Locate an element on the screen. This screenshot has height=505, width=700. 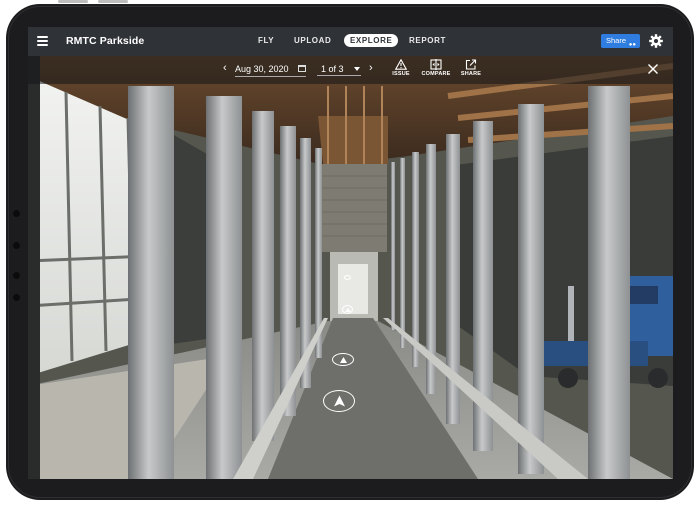
caret-down-icon is located at coordinates (357, 69).